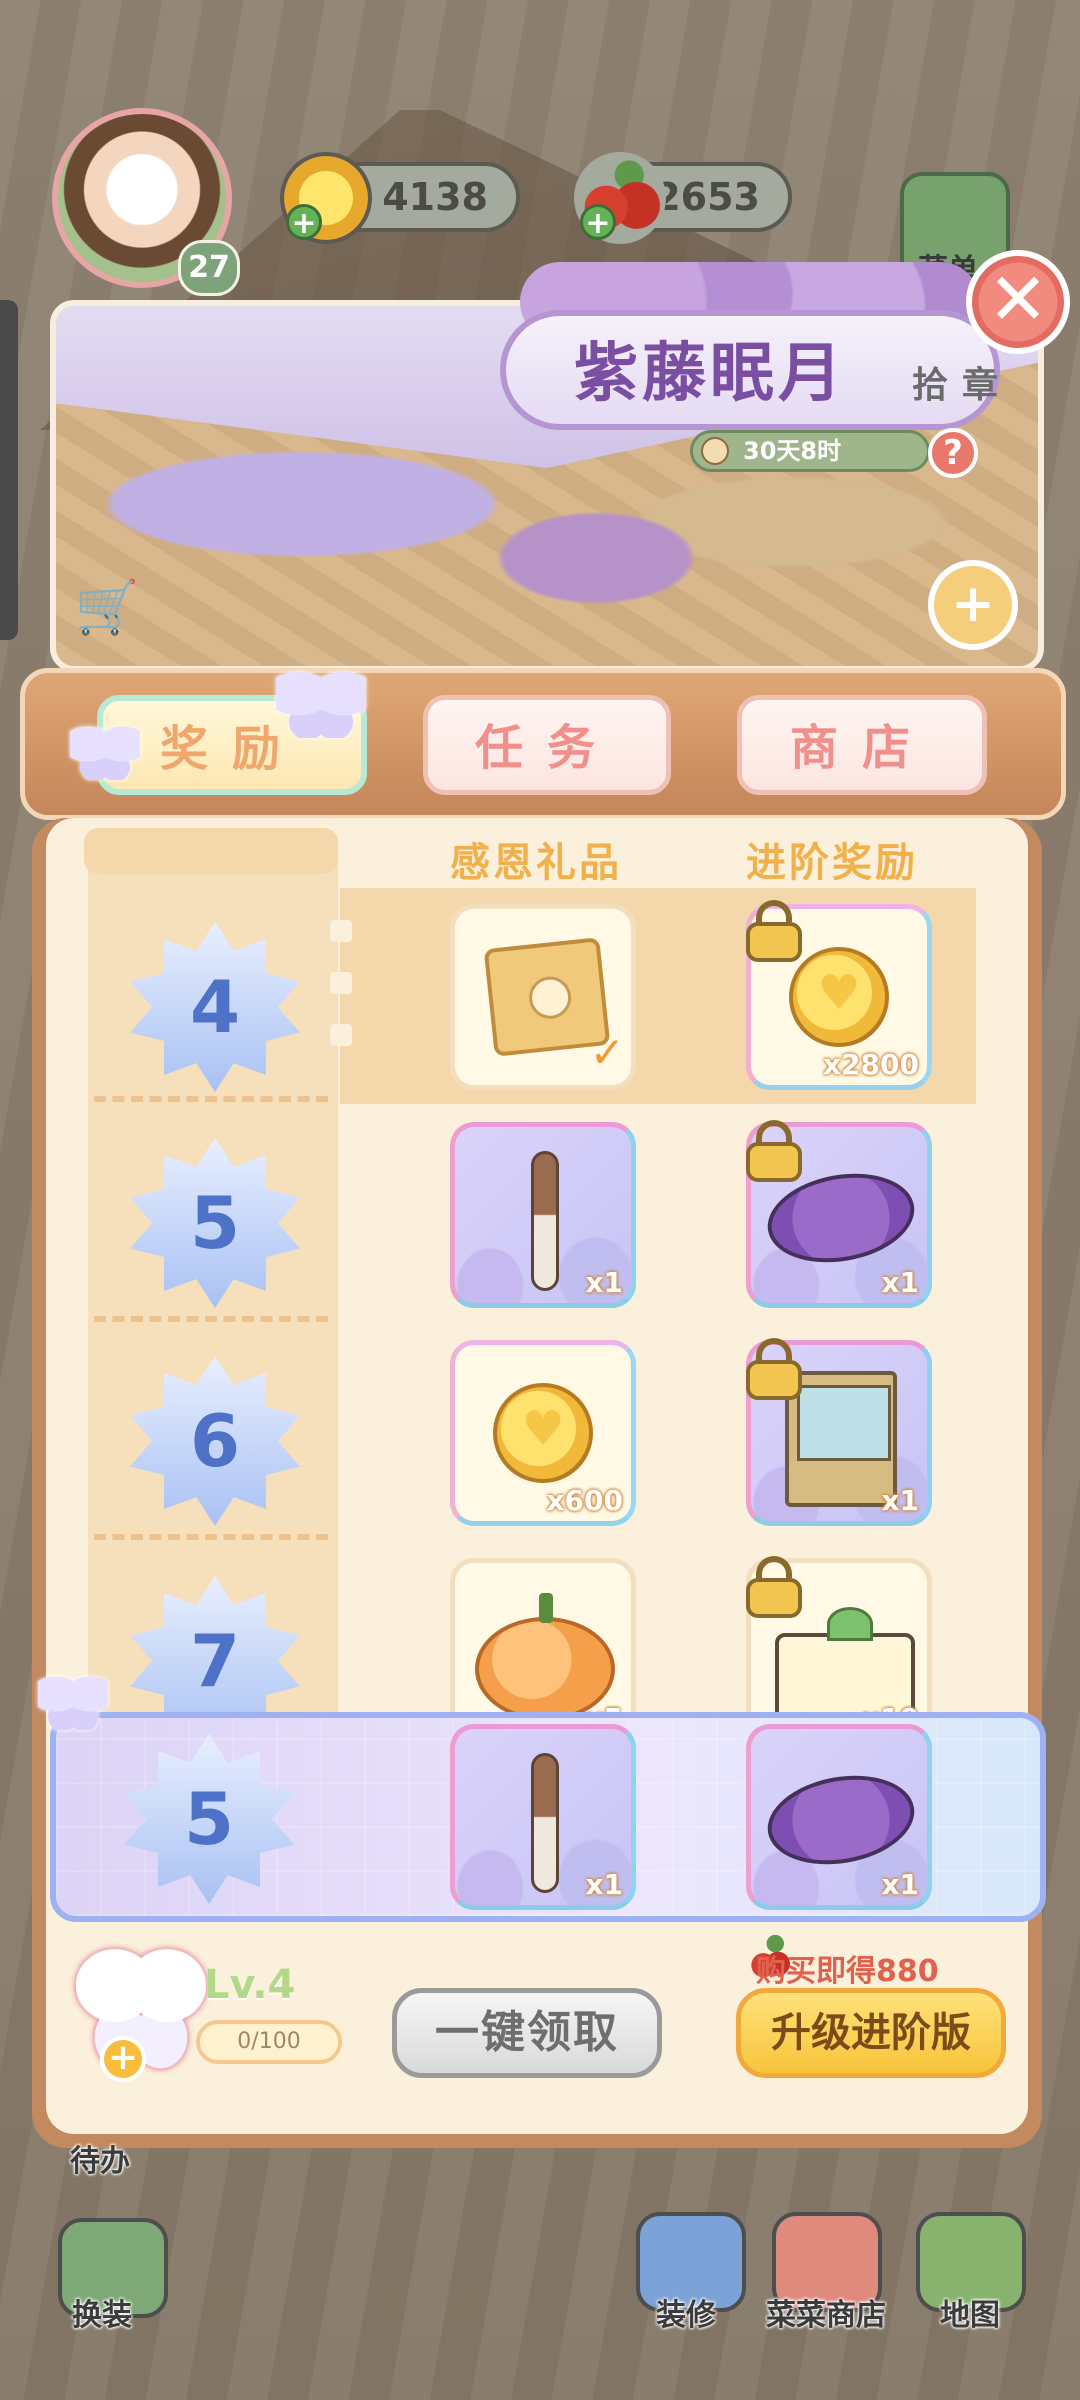 This screenshot has height=2400, width=1080. Describe the element at coordinates (543, 997) in the screenshot. I see `reward-slot-free: ✓` at that location.